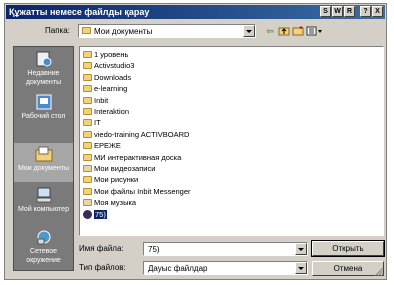  Describe the element at coordinates (43, 78) in the screenshot. I see `place-label: Недавние документы` at that location.